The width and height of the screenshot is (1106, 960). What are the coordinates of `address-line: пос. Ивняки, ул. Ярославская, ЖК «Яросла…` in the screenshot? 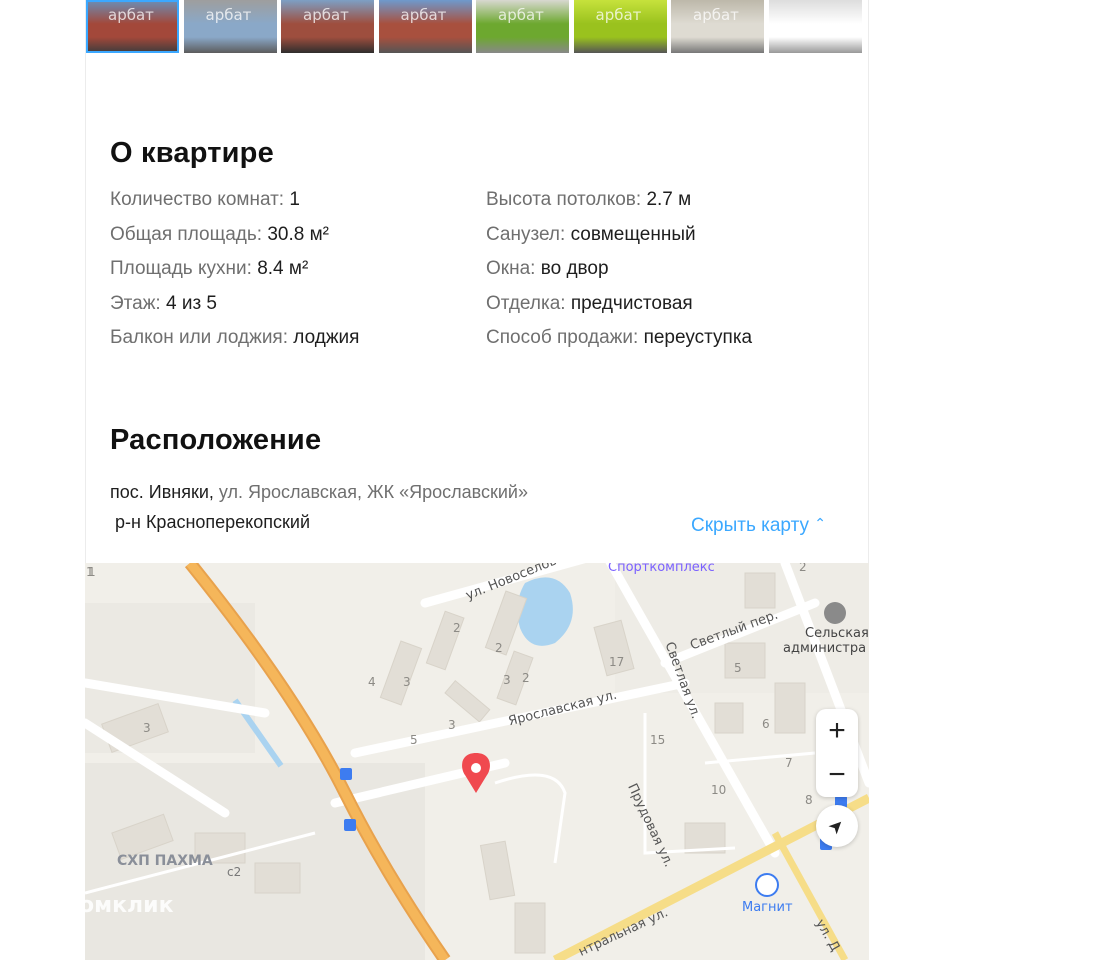 It's located at (319, 492).